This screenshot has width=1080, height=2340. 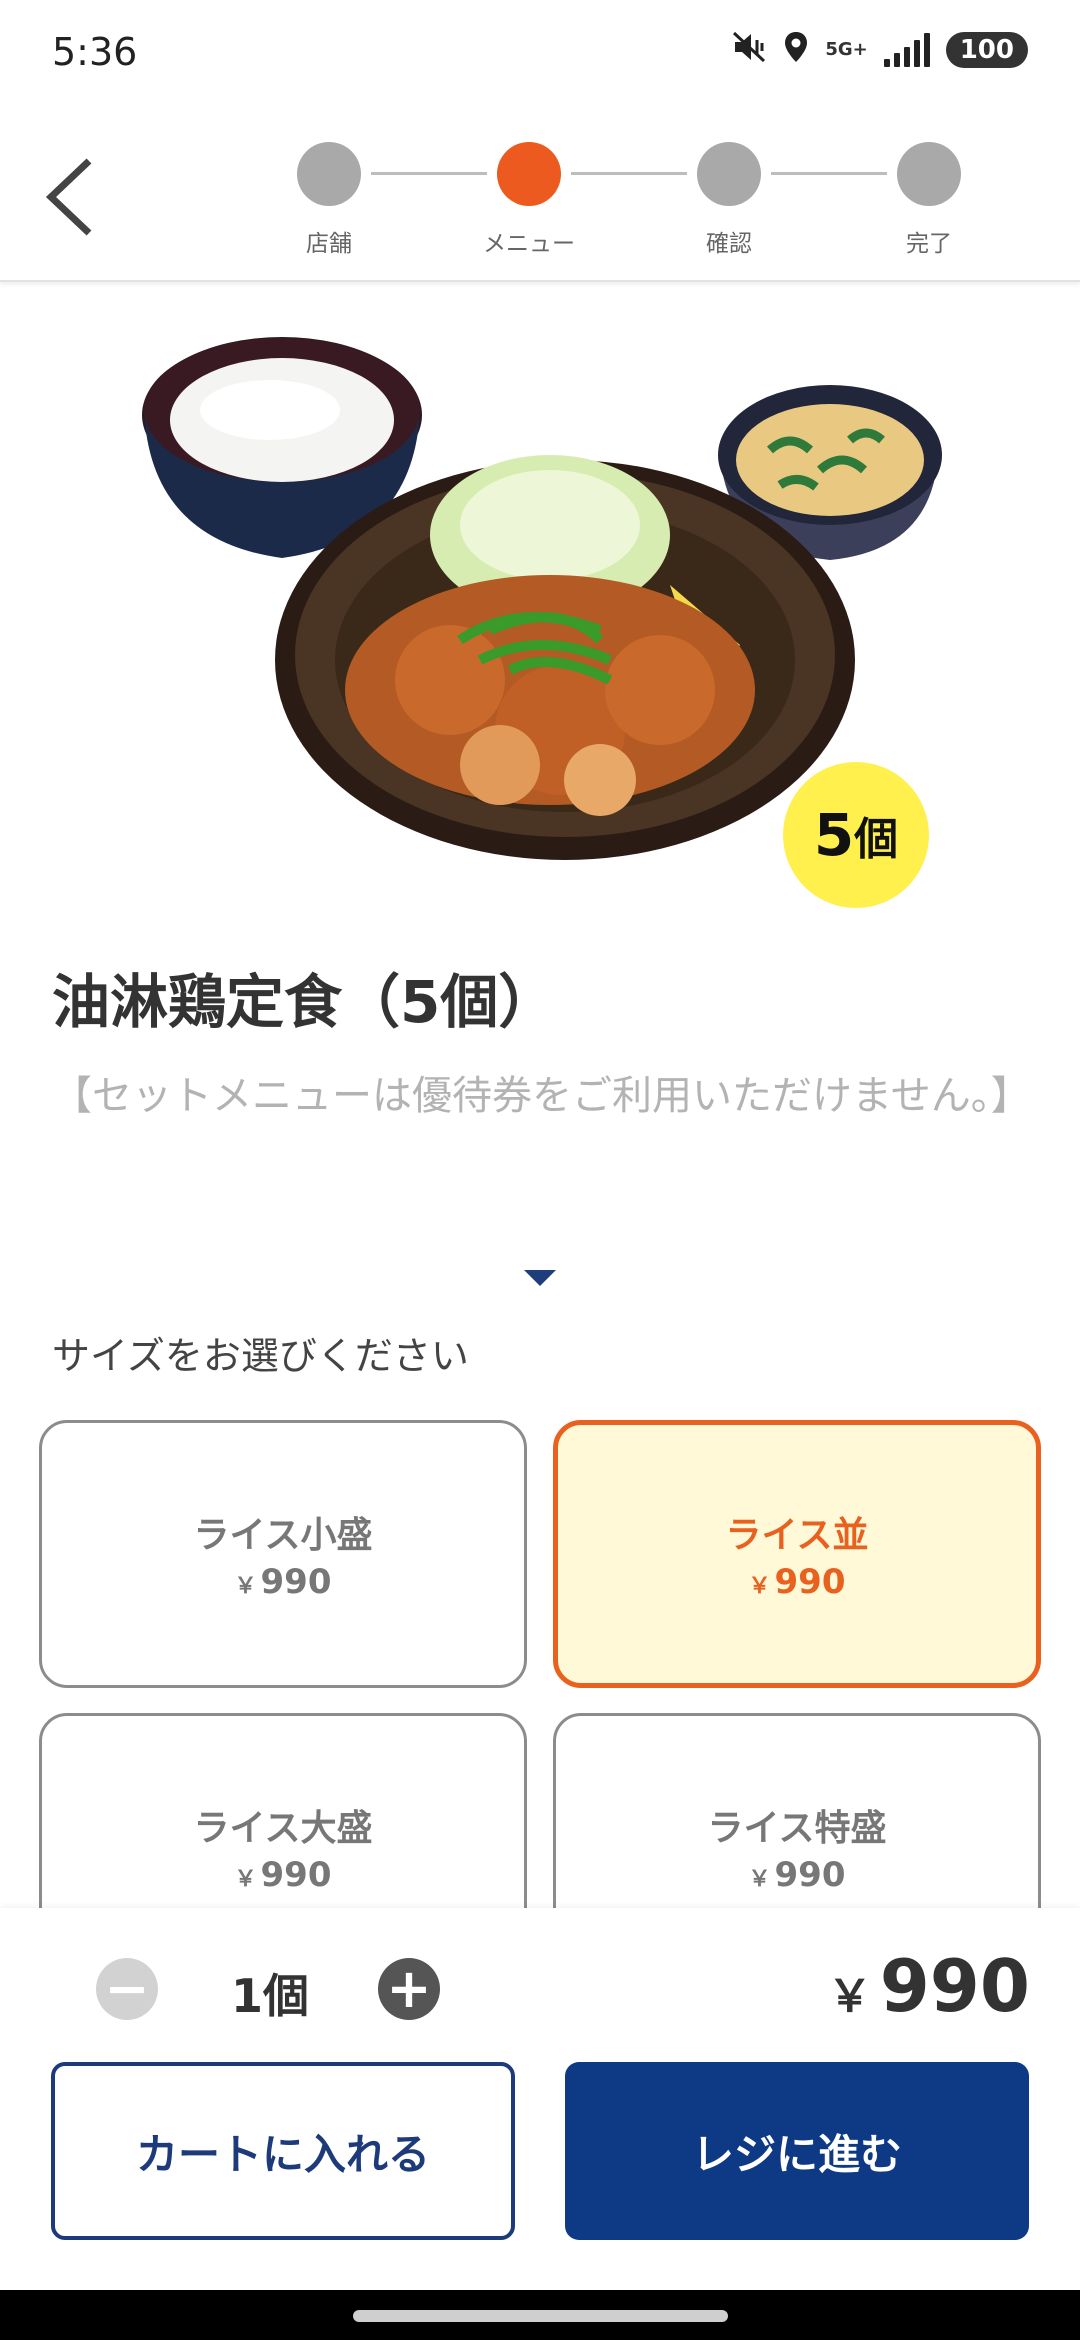 I want to click on increase-quantity-button: +, so click(x=409, y=1989).